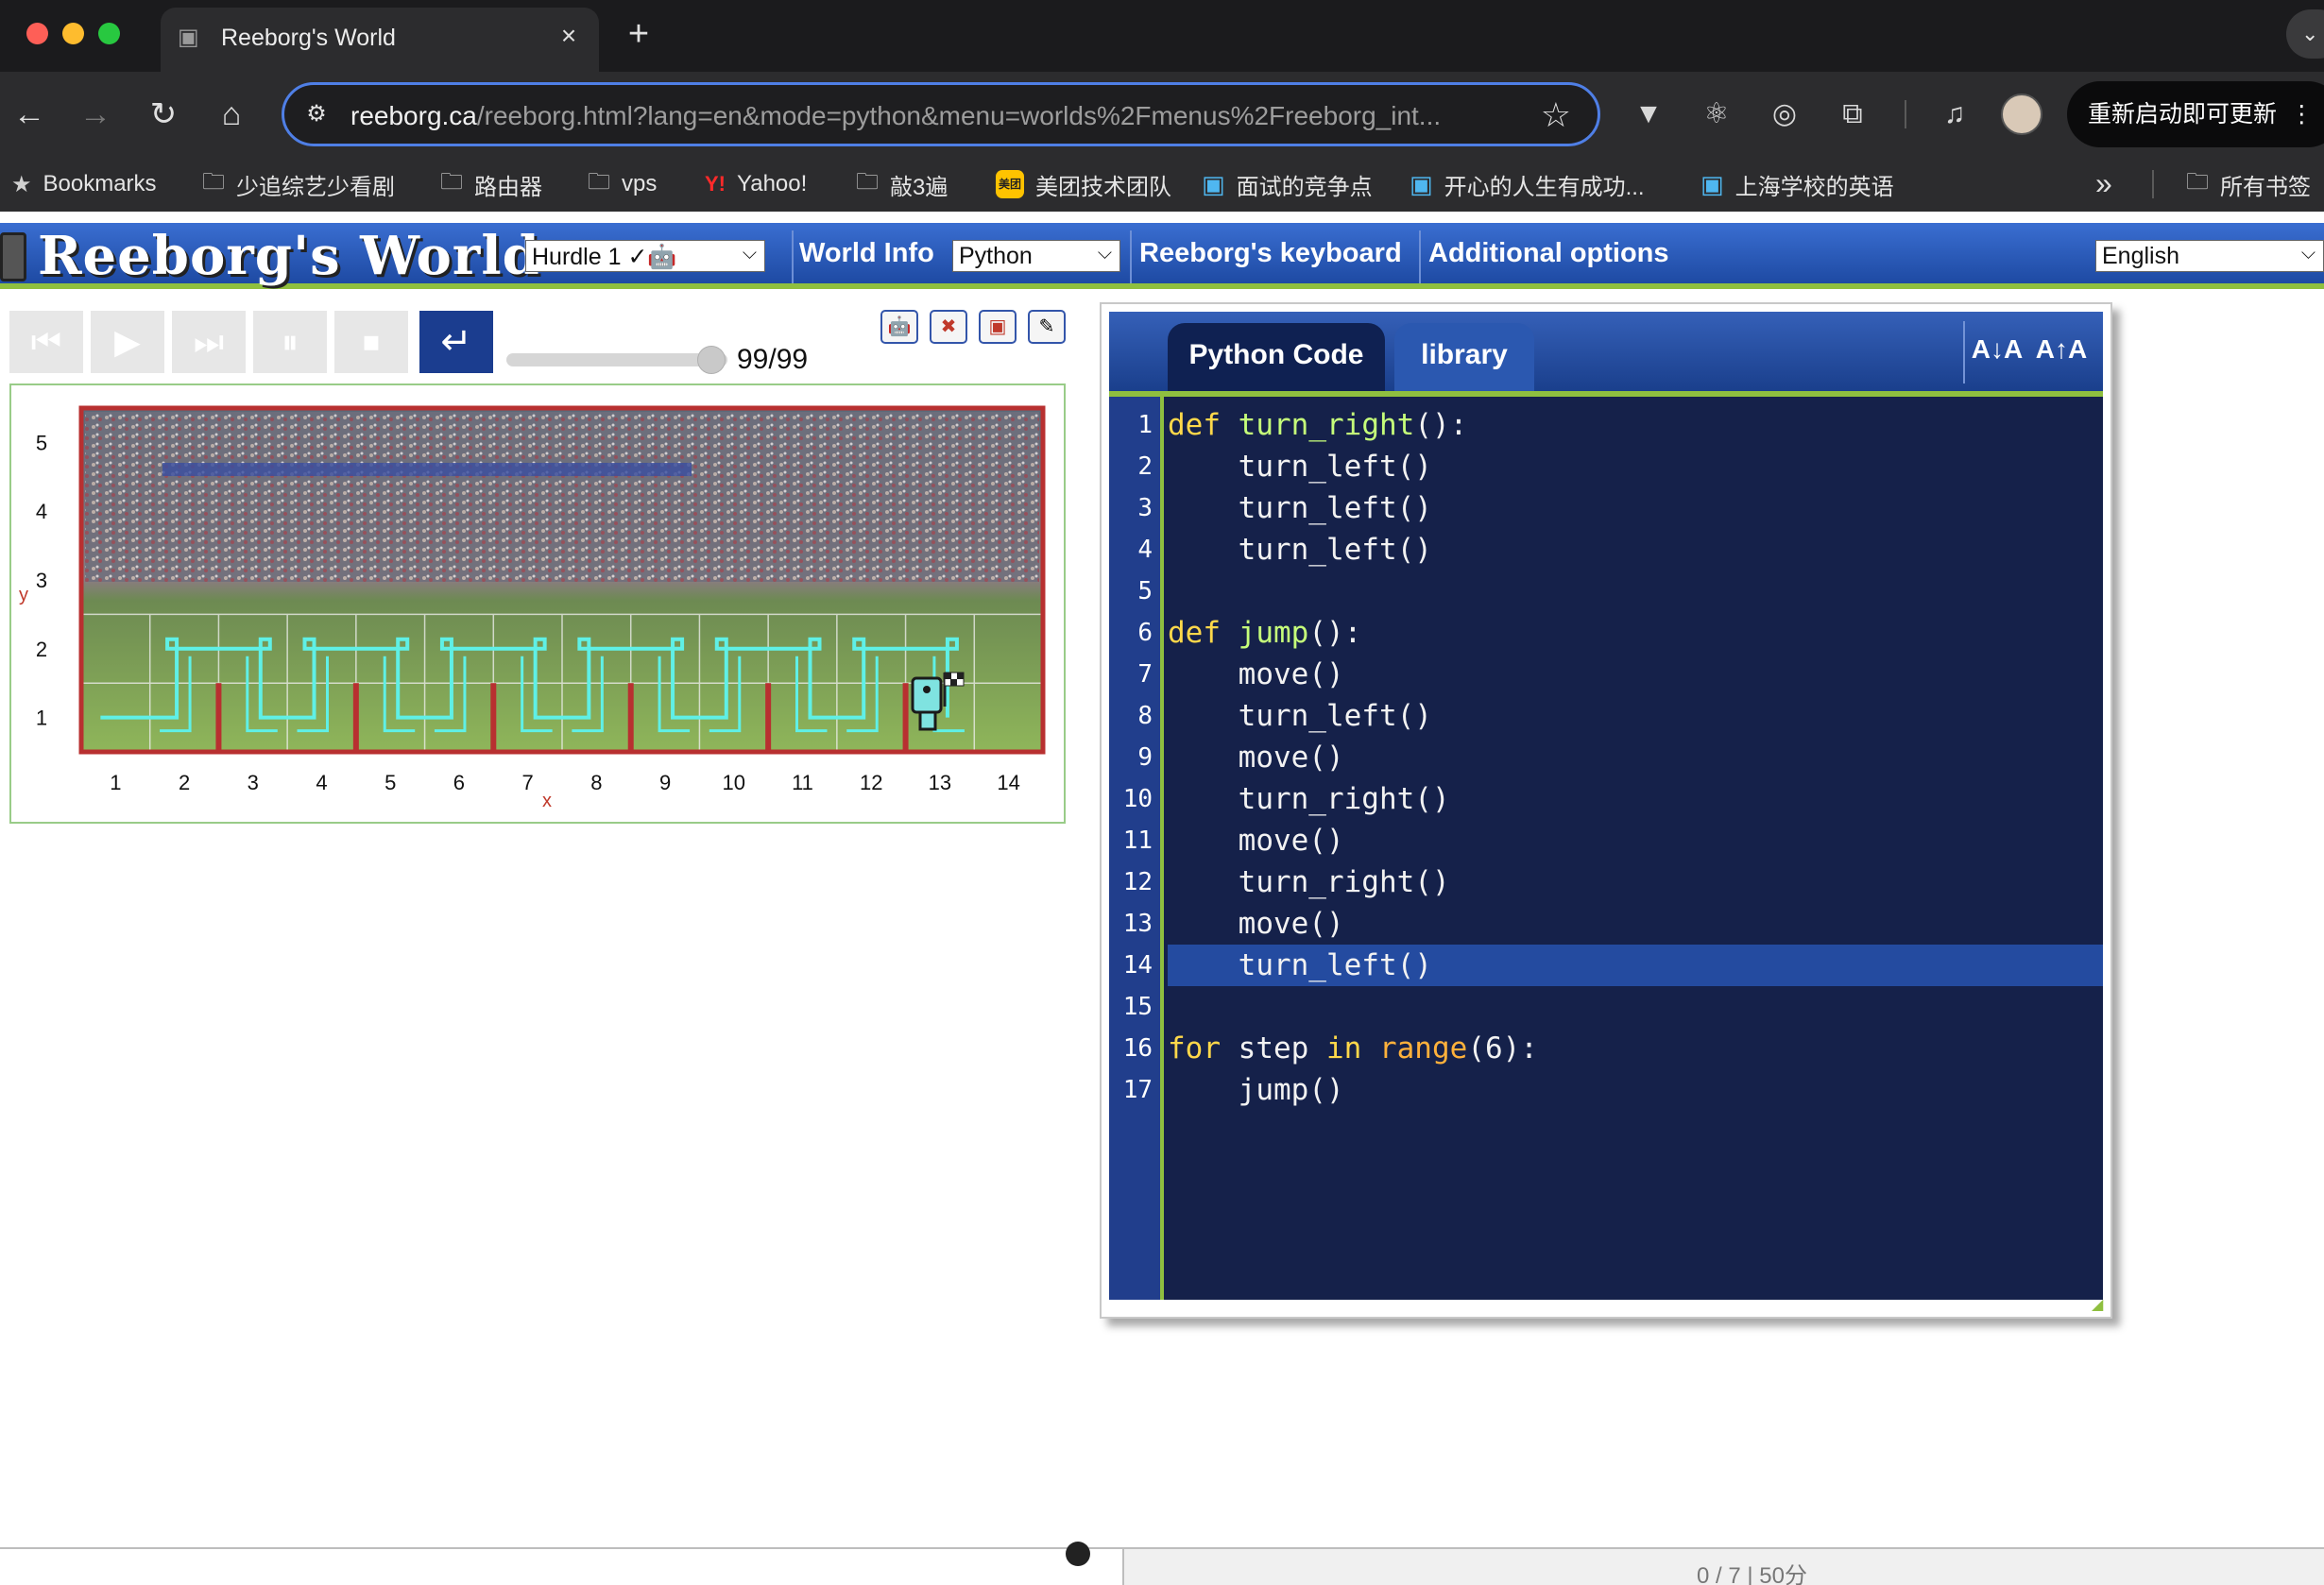 The image size is (2324, 1585). Describe the element at coordinates (1131, 256) in the screenshot. I see `header-divider` at that location.